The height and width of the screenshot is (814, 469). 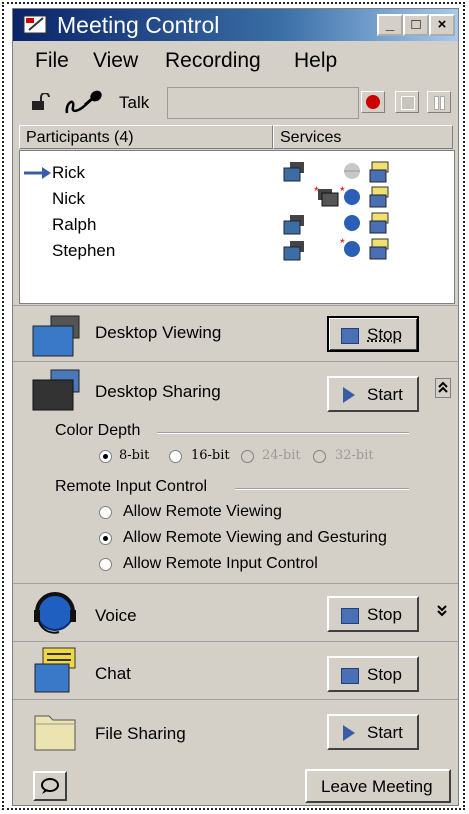 I want to click on chat-bubble-icon, so click(x=50, y=786).